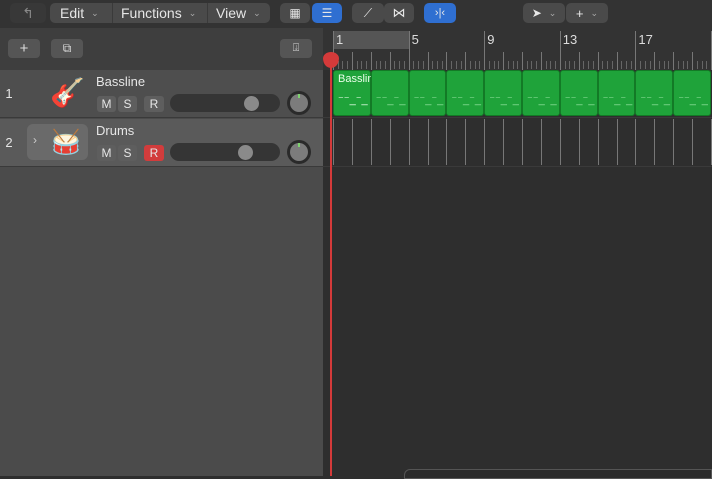 The width and height of the screenshot is (712, 479). Describe the element at coordinates (115, 130) in the screenshot. I see `track-name: Drums` at that location.